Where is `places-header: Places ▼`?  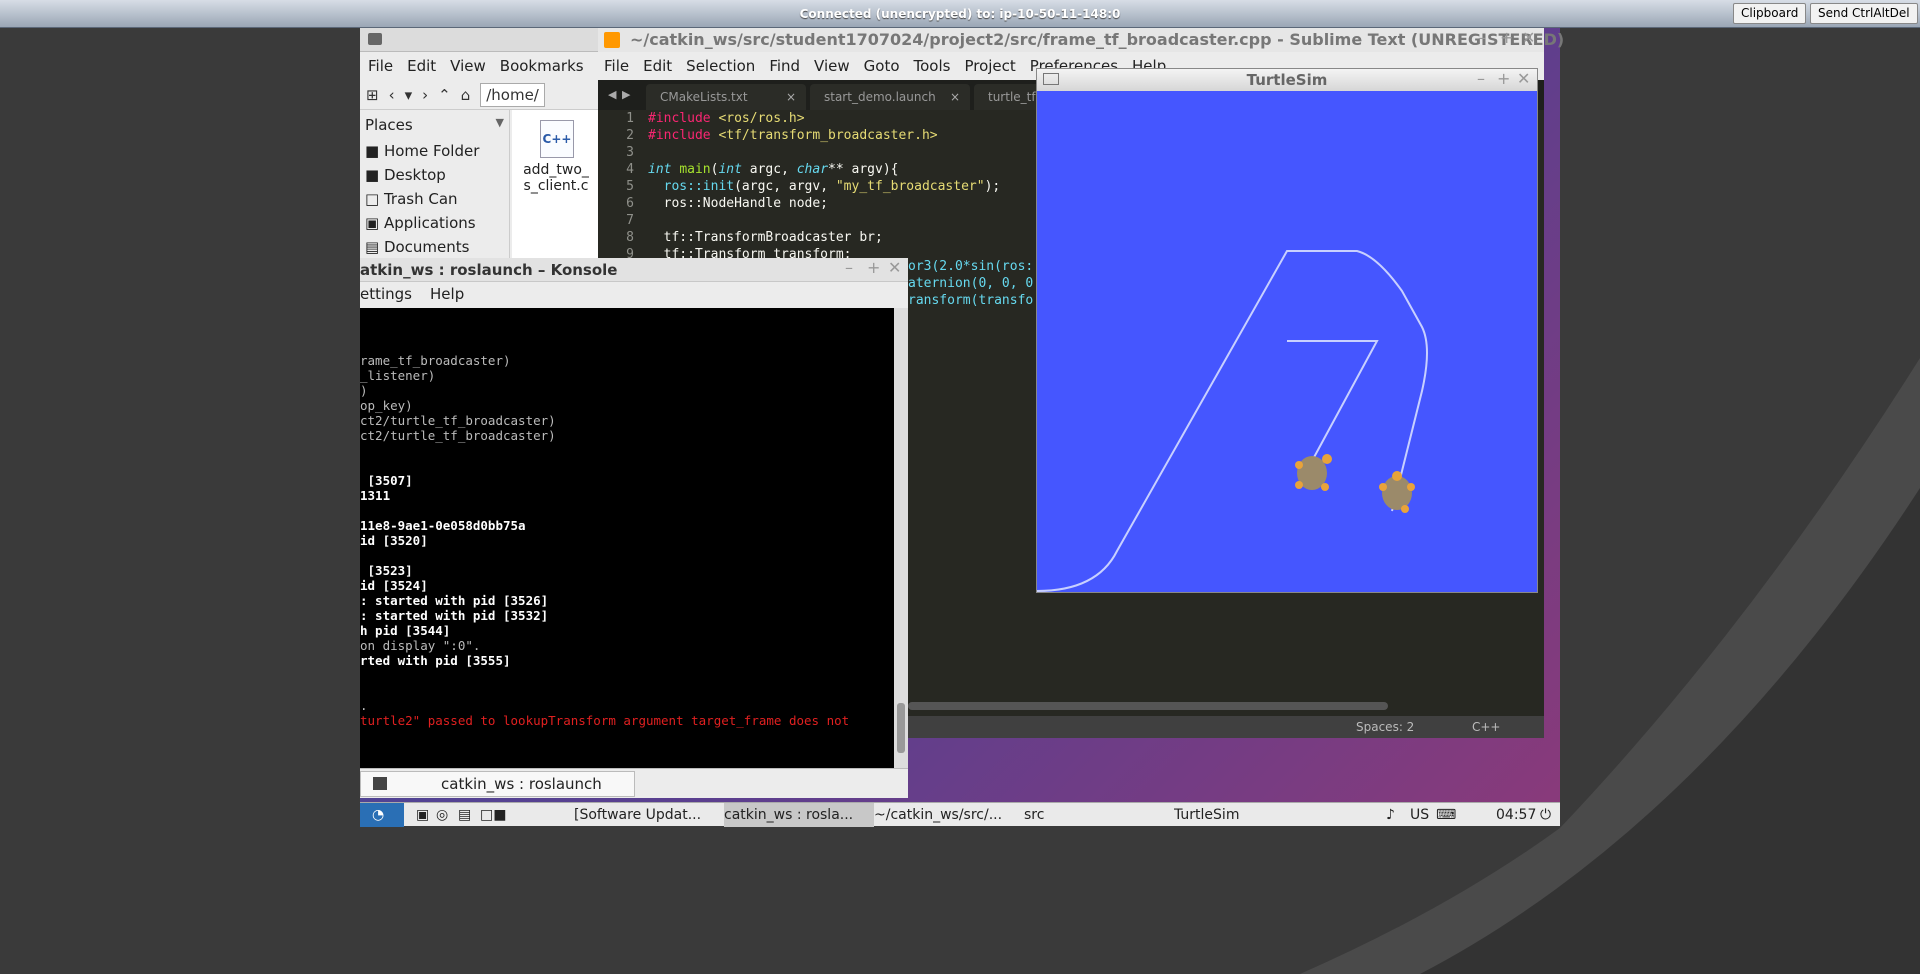
places-header: Places ▼ is located at coordinates (434, 125).